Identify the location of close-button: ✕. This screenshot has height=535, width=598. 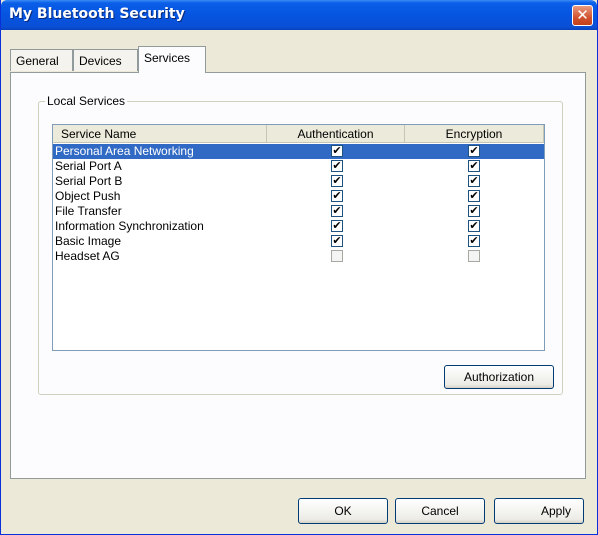
(582, 15).